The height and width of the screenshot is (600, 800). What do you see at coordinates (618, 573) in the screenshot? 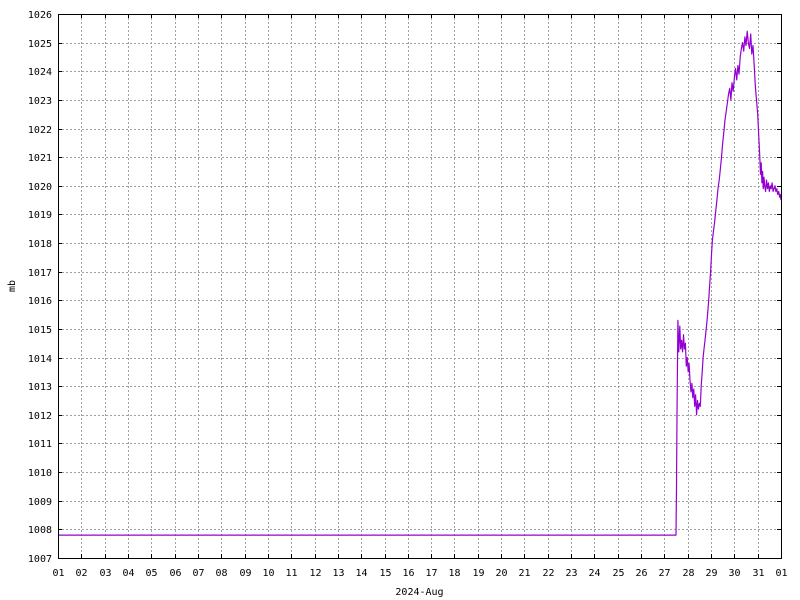
I see `x-tick-label: 25` at bounding box center [618, 573].